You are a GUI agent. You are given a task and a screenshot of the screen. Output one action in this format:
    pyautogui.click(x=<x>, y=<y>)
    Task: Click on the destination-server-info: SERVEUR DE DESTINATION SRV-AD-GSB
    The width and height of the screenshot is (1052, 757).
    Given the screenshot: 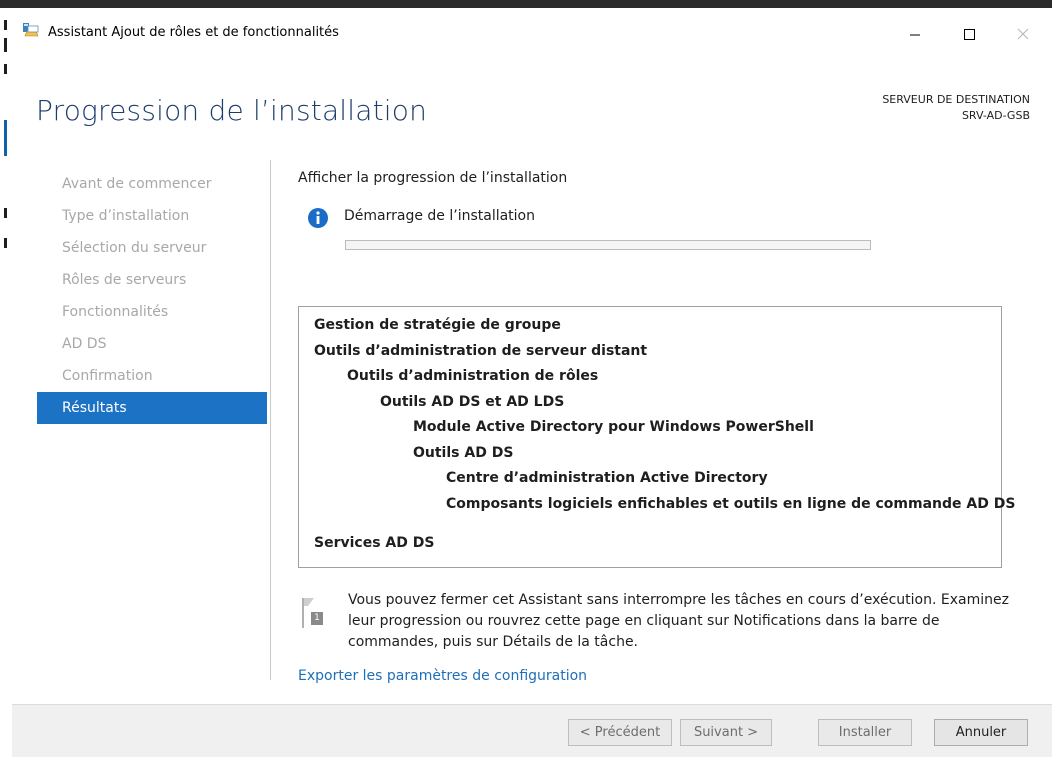 What is the action you would take?
    pyautogui.click(x=956, y=108)
    